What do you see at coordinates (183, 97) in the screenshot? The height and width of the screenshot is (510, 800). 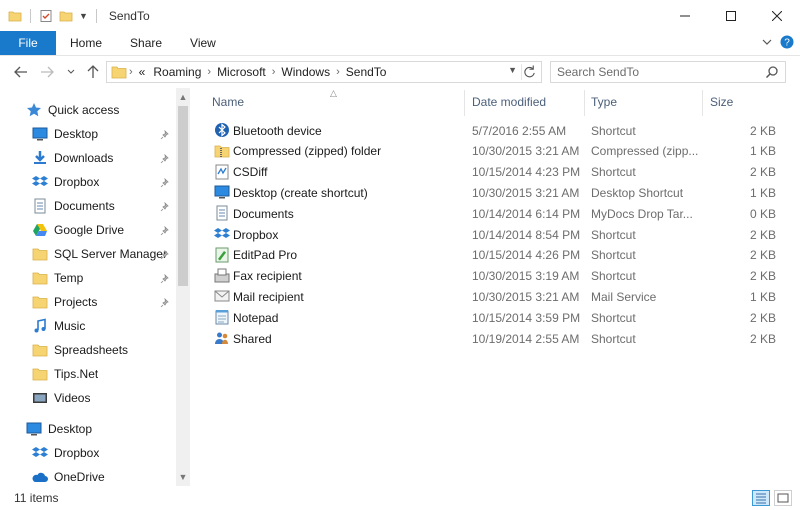 I see `scroll-up-icon: ▲` at bounding box center [183, 97].